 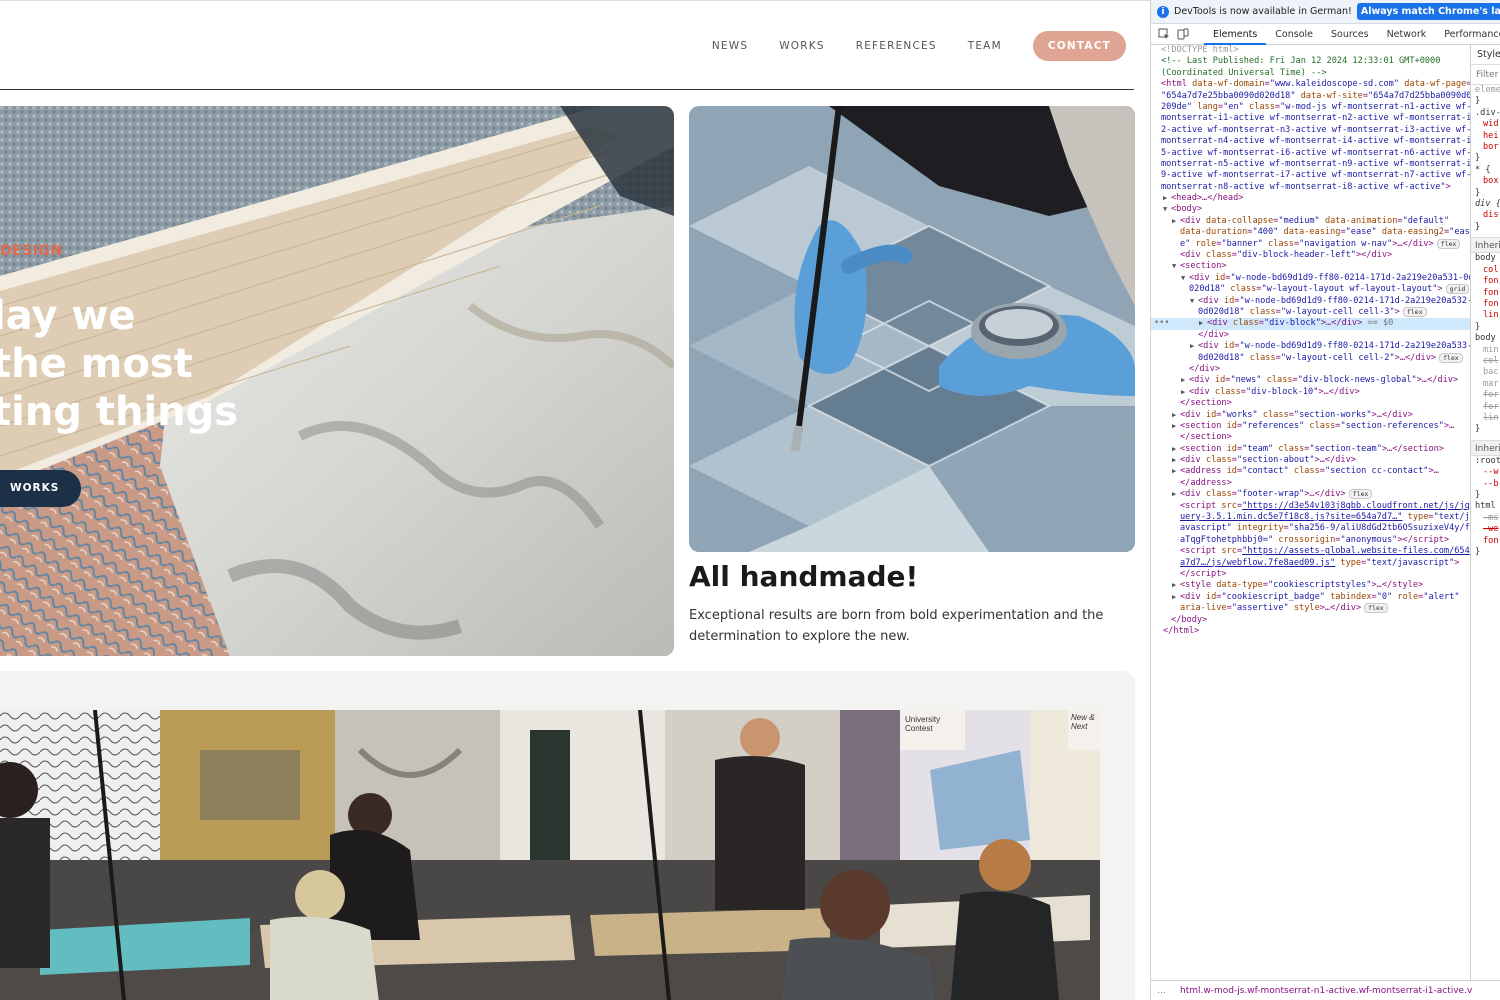 What do you see at coordinates (1491, 147) in the screenshot?
I see `style-line: bor` at bounding box center [1491, 147].